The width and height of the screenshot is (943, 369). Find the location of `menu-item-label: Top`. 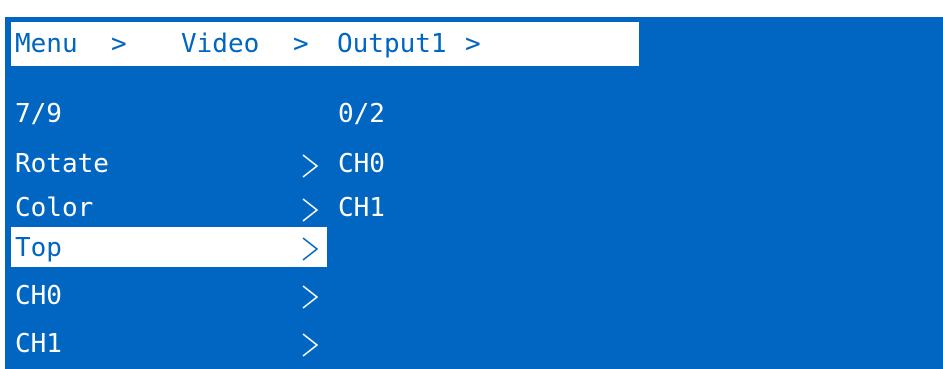

menu-item-label: Top is located at coordinates (38, 248).